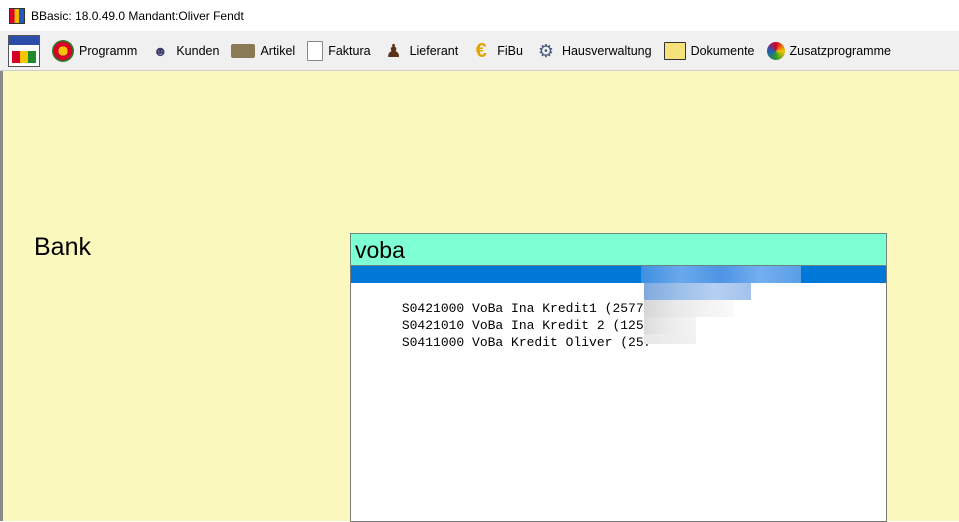 The image size is (959, 522). I want to click on list-item: S0411000 VoBa Kredit Oliver (257, so click(618, 333).